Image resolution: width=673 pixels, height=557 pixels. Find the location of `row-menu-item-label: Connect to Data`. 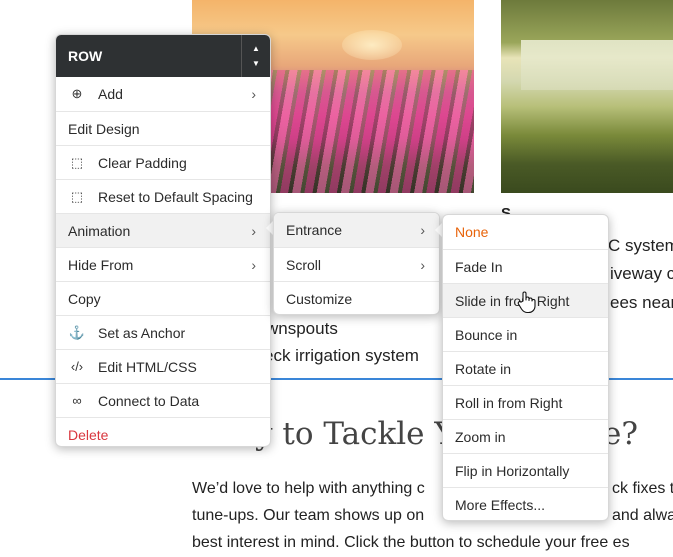

row-menu-item-label: Connect to Data is located at coordinates (149, 400).